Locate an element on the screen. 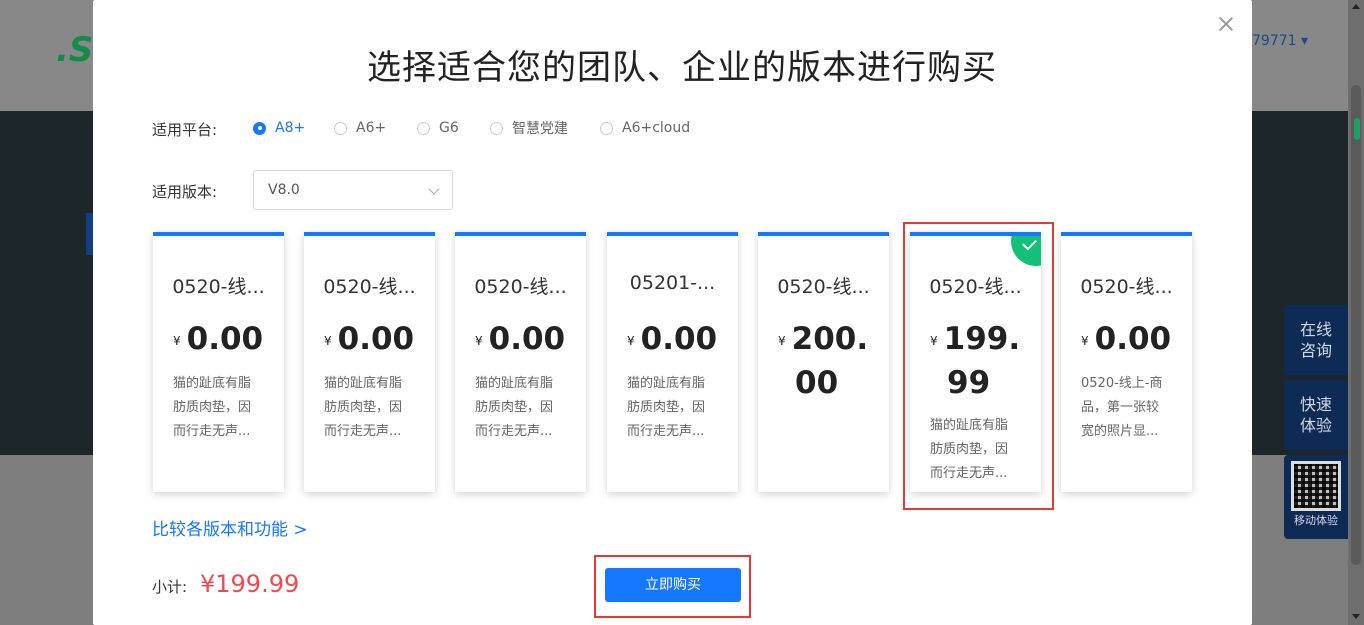 This screenshot has height=625, width=1364. version-select: V8.0 is located at coordinates (353, 190).